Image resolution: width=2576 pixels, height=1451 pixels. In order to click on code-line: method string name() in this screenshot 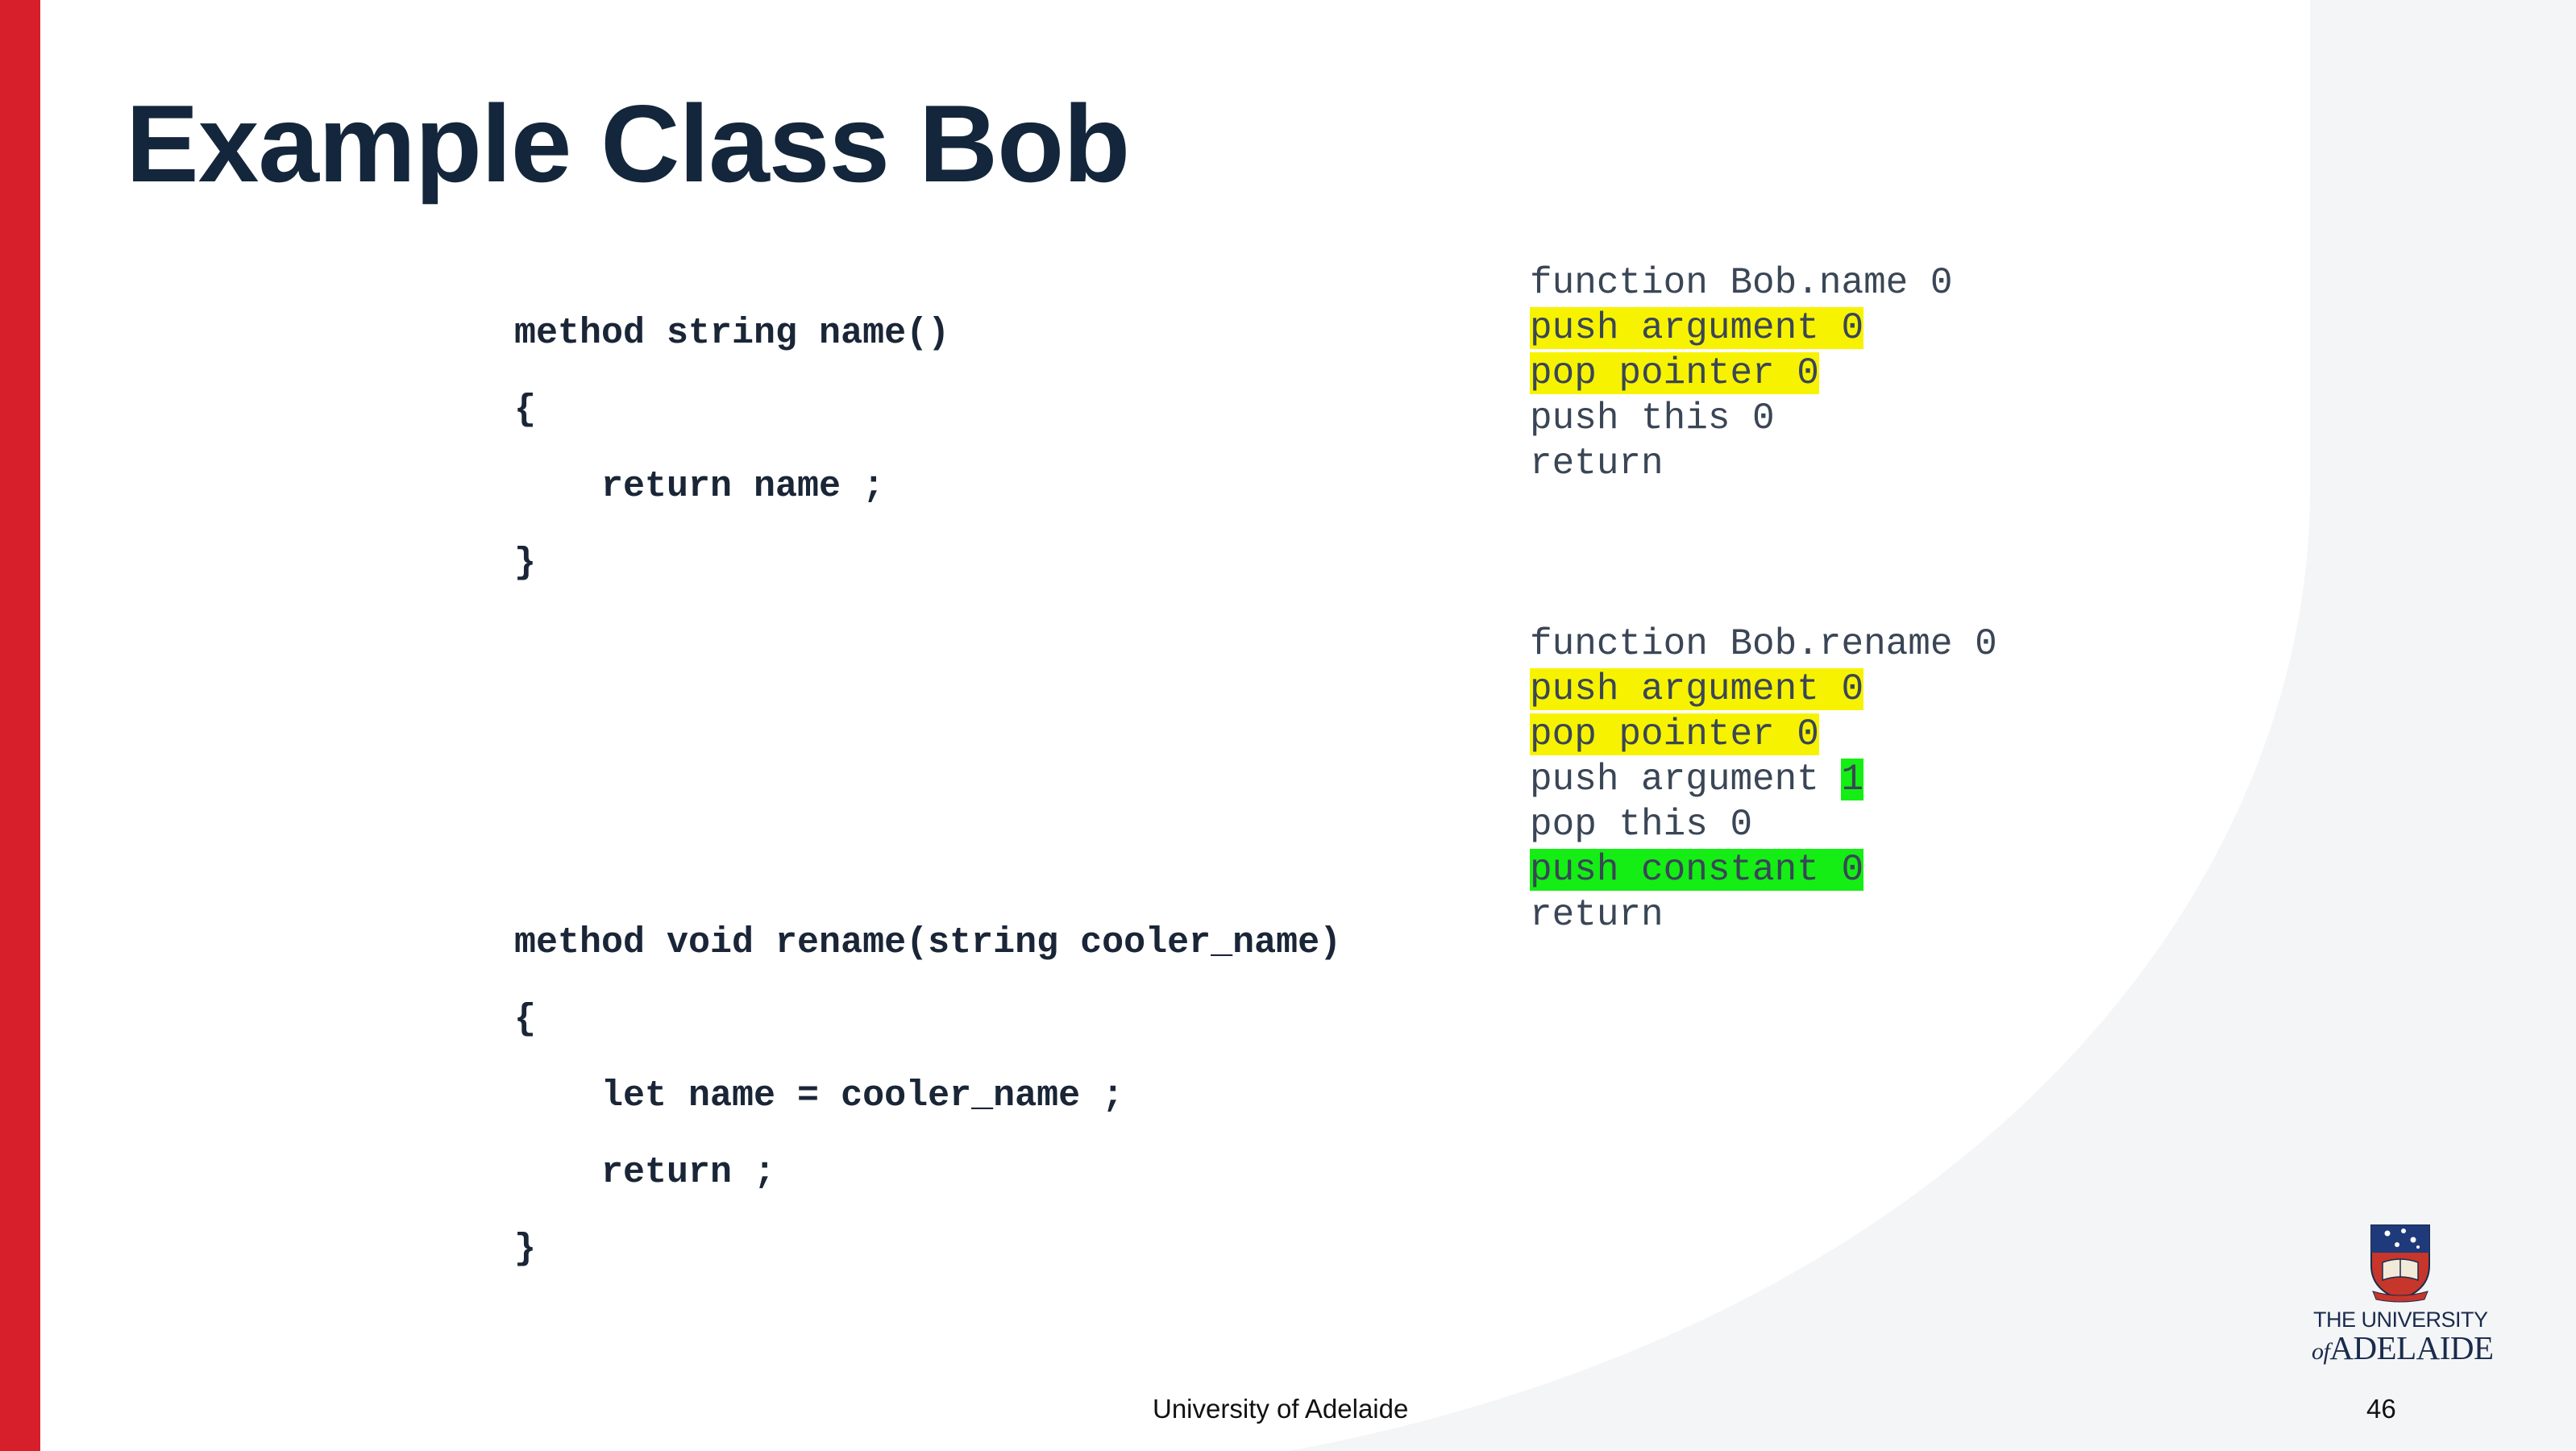, I will do `click(732, 333)`.